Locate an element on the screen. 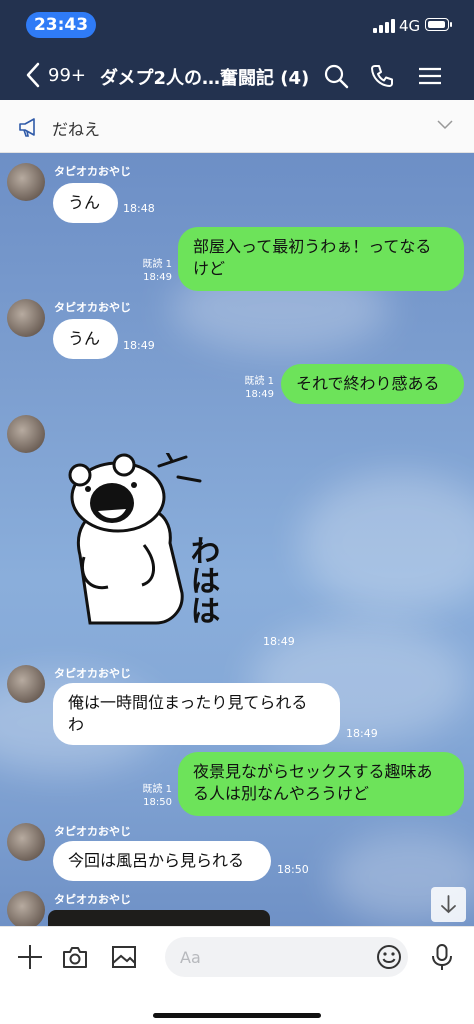 The width and height of the screenshot is (474, 1024). photo-message is located at coordinates (159, 918).